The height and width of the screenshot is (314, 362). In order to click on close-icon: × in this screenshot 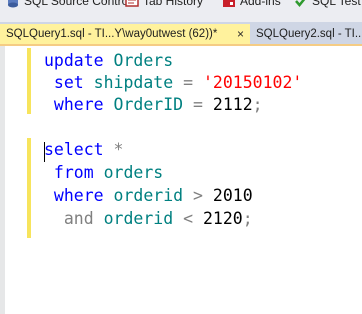, I will do `click(240, 34)`.